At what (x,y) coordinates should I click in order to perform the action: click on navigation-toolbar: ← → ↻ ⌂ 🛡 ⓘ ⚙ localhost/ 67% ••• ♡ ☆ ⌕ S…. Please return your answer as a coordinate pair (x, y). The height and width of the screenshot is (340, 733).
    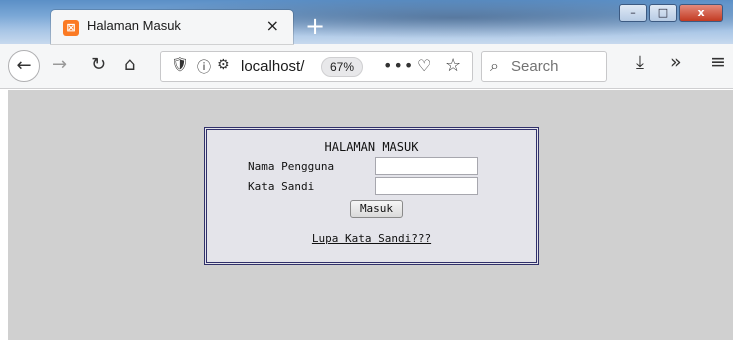
    Looking at the image, I should click on (366, 66).